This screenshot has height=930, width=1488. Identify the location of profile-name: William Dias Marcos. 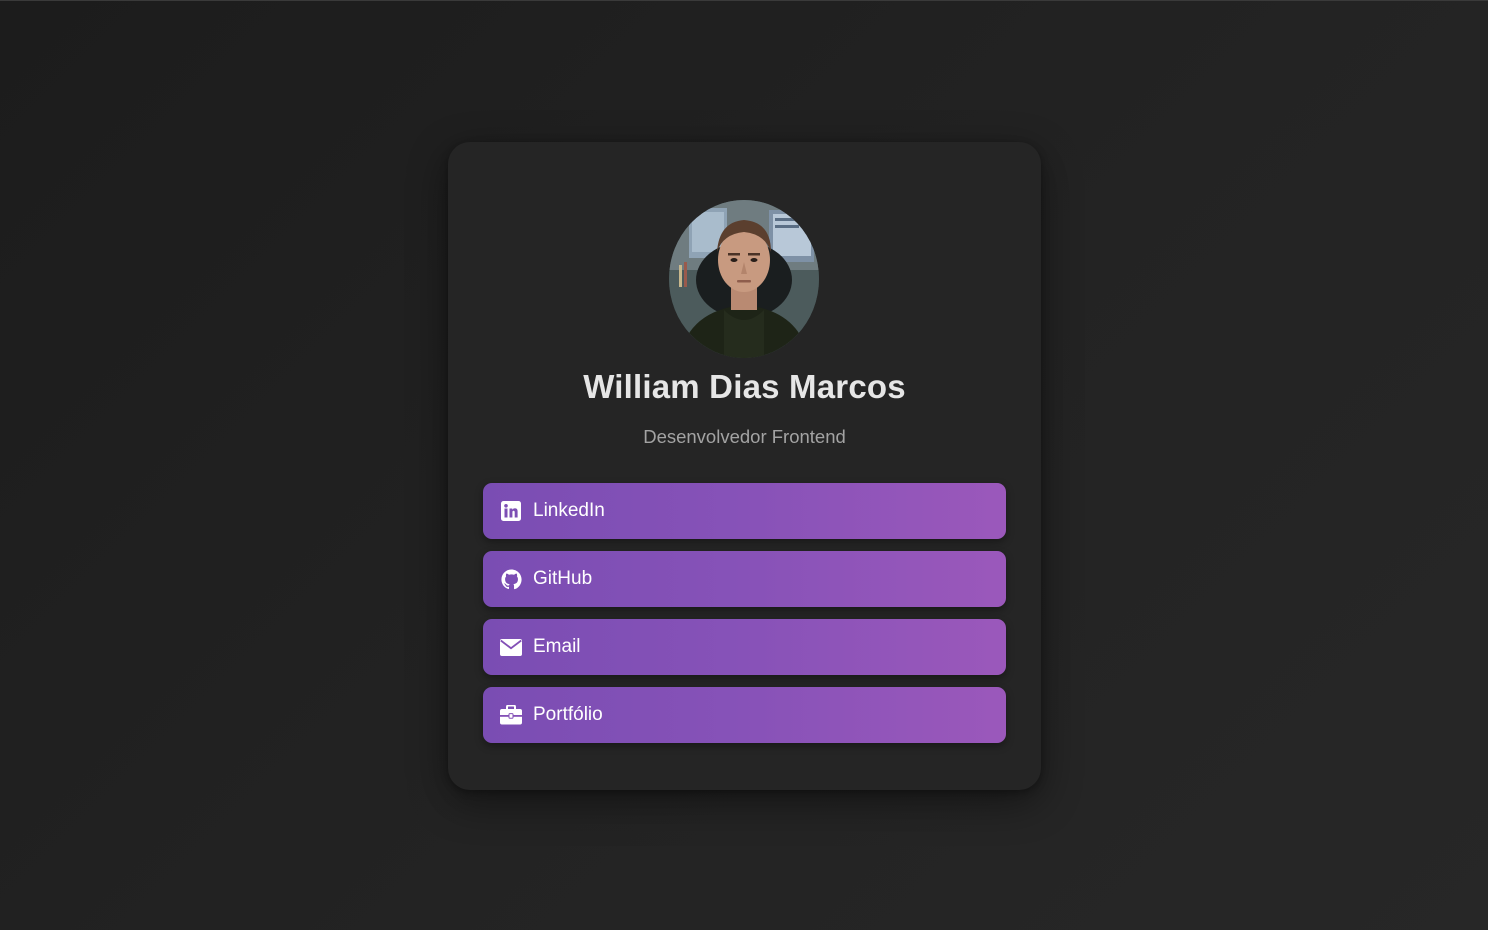
(744, 386).